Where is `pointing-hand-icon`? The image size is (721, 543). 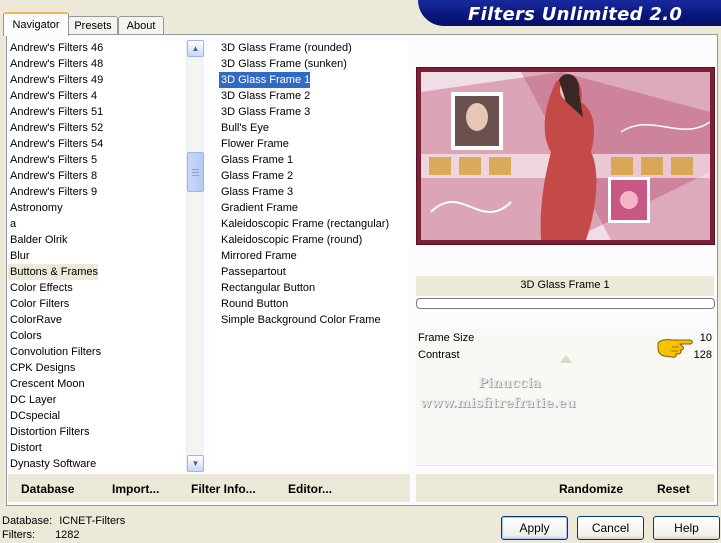 pointing-hand-icon is located at coordinates (675, 348).